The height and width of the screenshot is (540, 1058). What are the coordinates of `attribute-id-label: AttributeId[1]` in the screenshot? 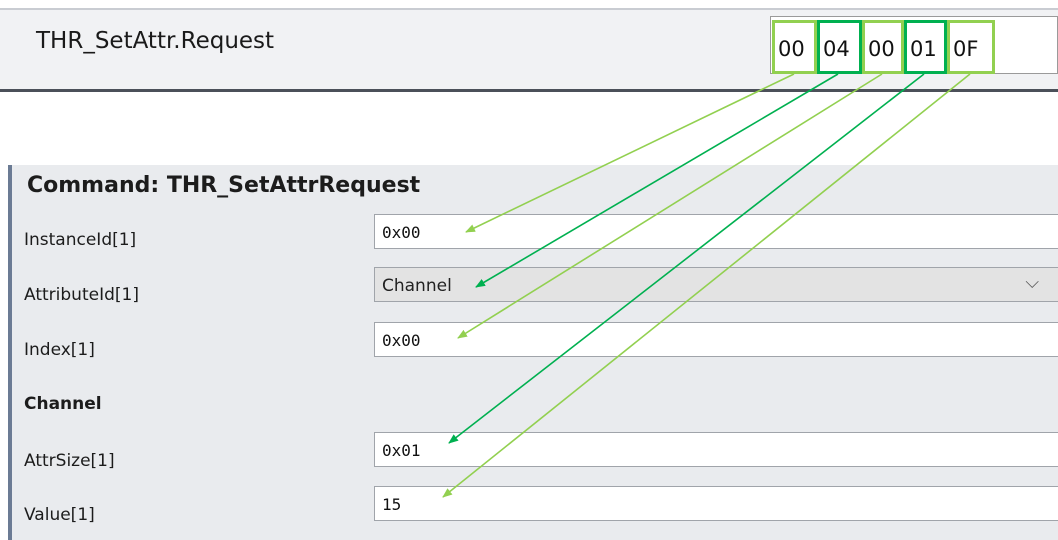 It's located at (81, 295).